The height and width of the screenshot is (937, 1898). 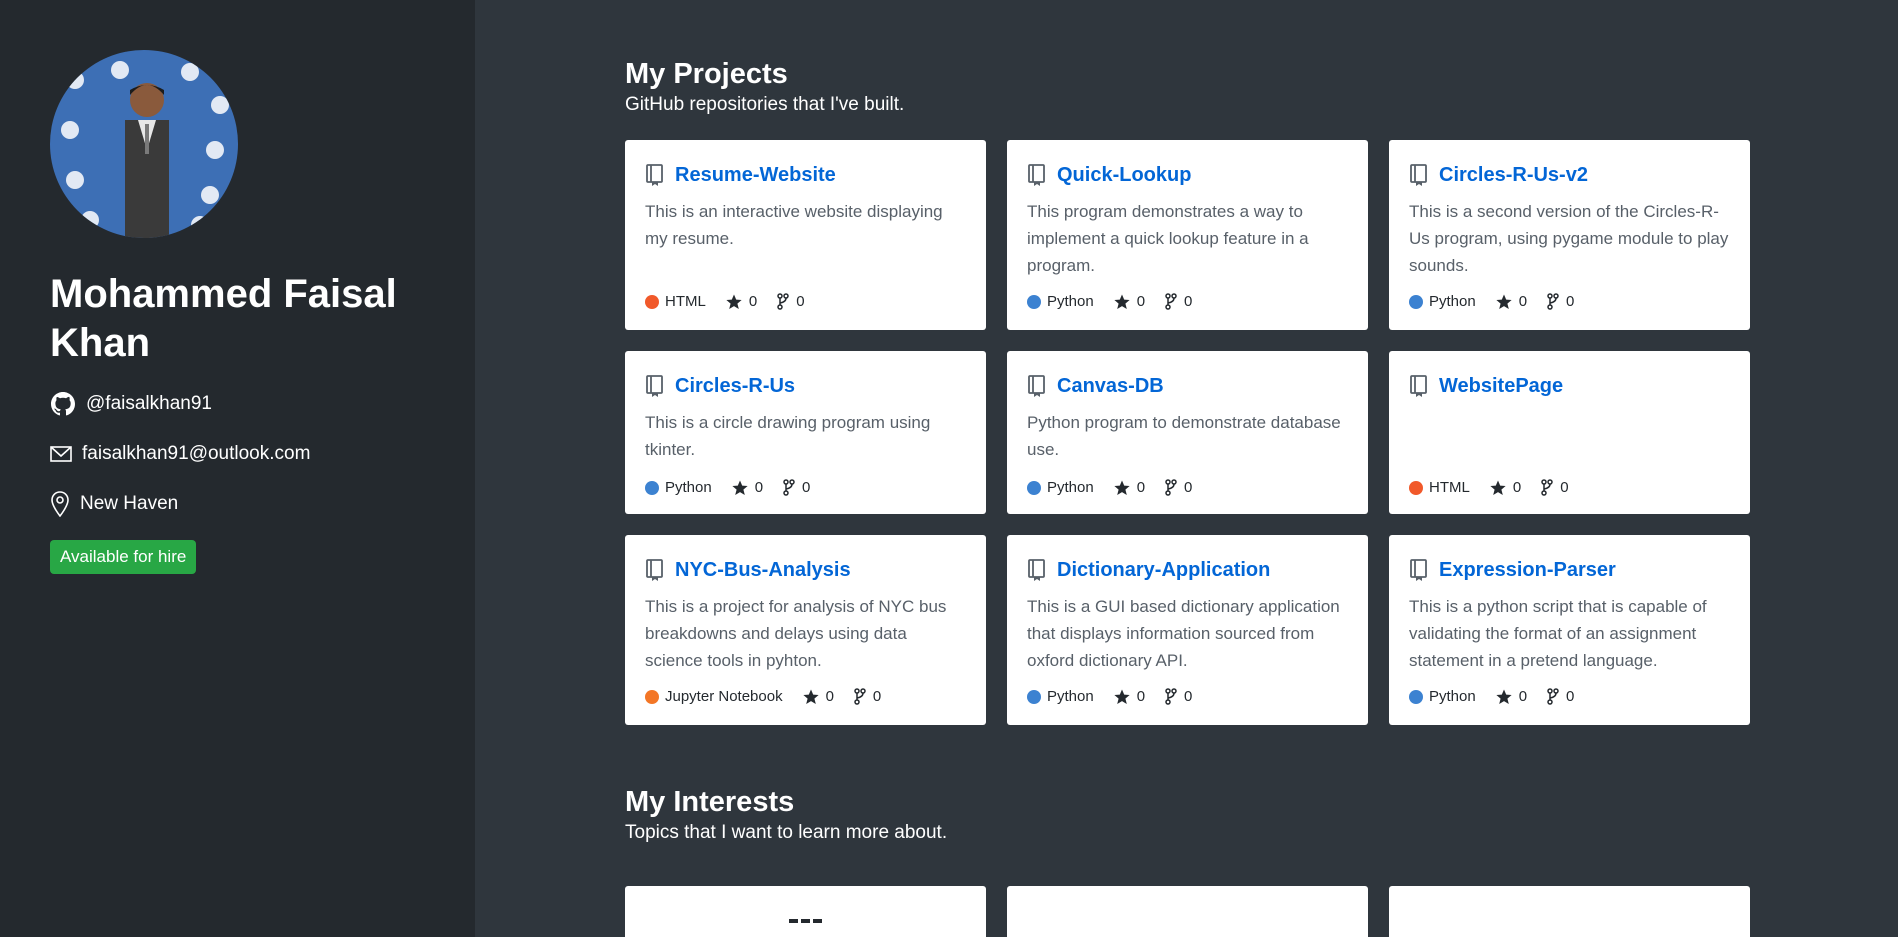 I want to click on repo-name-link: Expression-Parser, so click(x=1527, y=570).